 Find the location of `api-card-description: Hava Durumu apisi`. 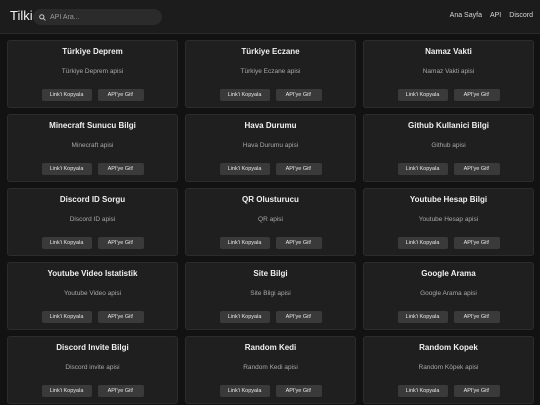

api-card-description: Hava Durumu apisi is located at coordinates (270, 145).